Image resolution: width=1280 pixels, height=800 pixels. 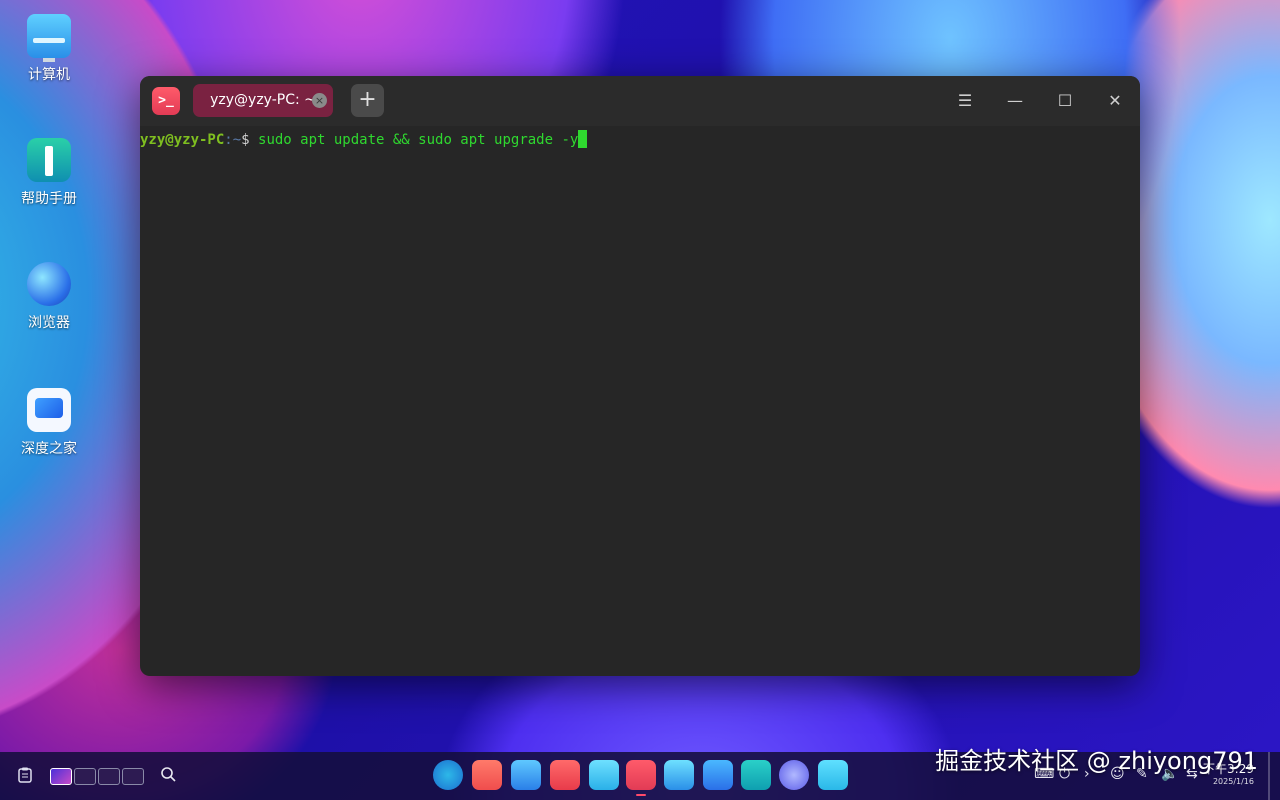 I want to click on search-icon, so click(x=168, y=776).